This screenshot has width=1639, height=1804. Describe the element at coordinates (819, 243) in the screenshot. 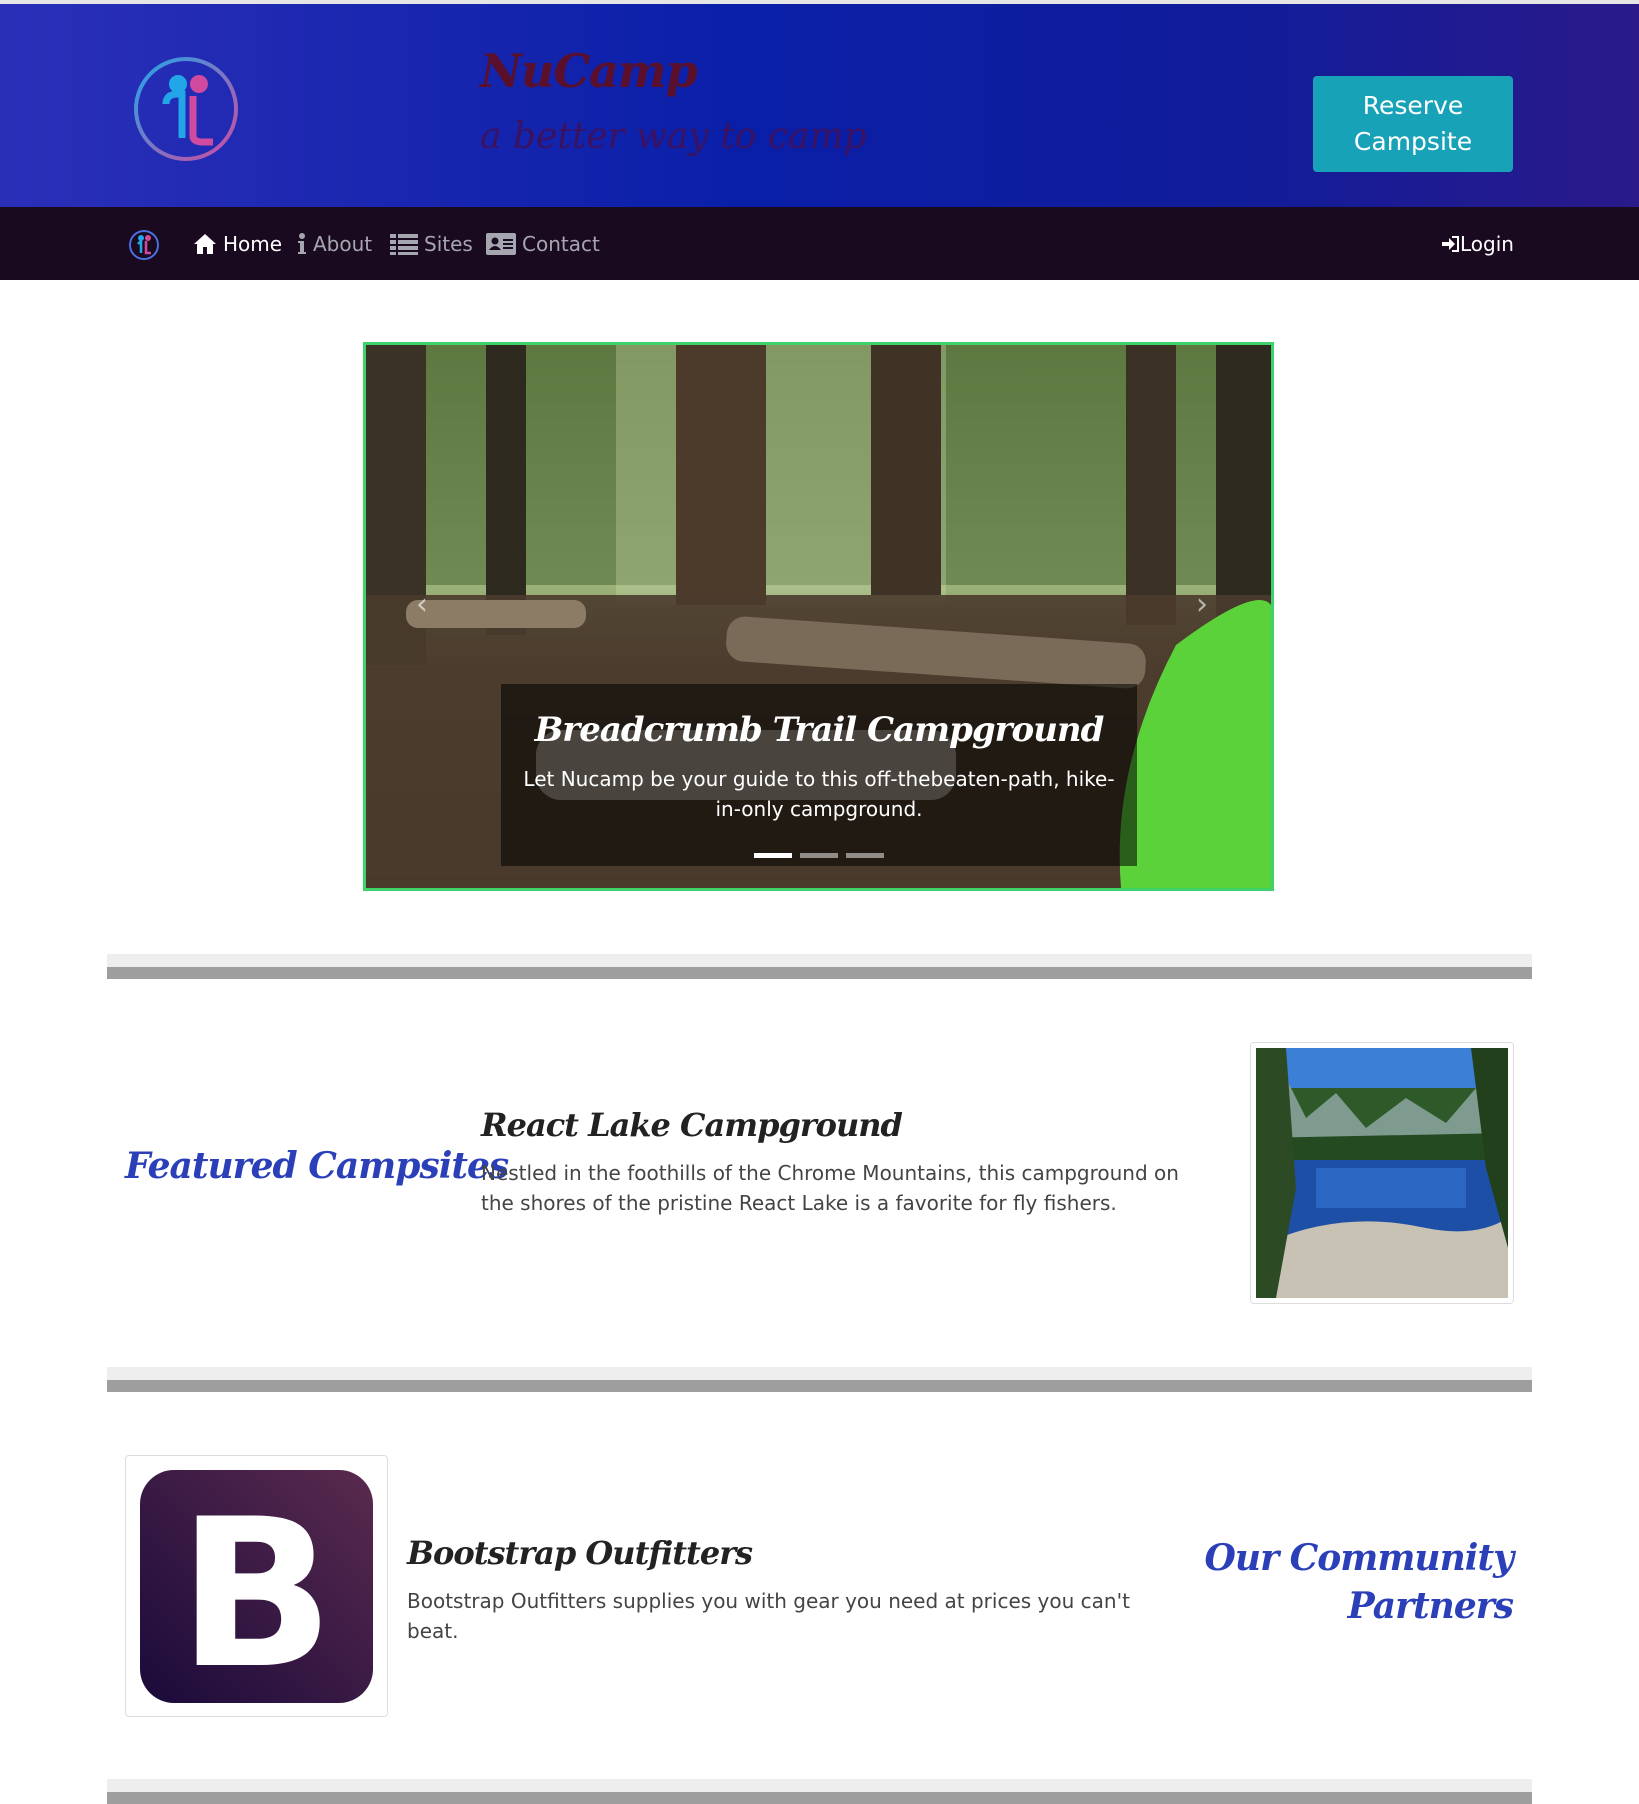

I see `navbar: Home About Sites Contact Login` at that location.